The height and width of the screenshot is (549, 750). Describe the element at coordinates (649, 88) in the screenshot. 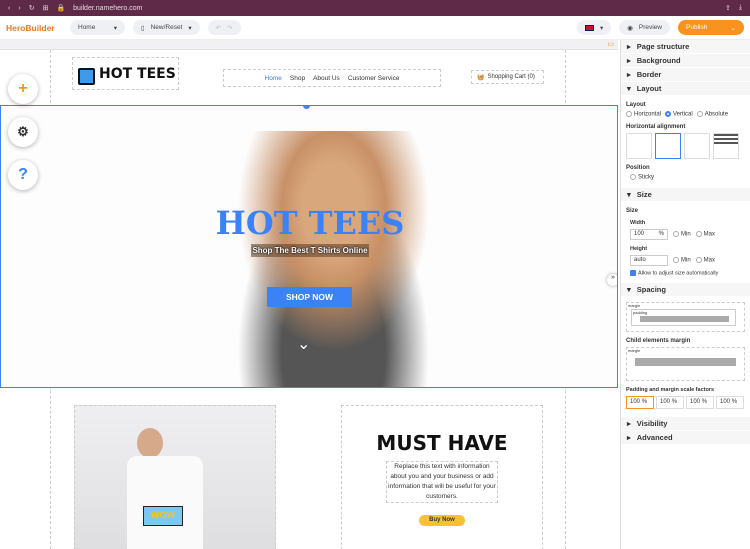

I see `section-label: Layout` at that location.